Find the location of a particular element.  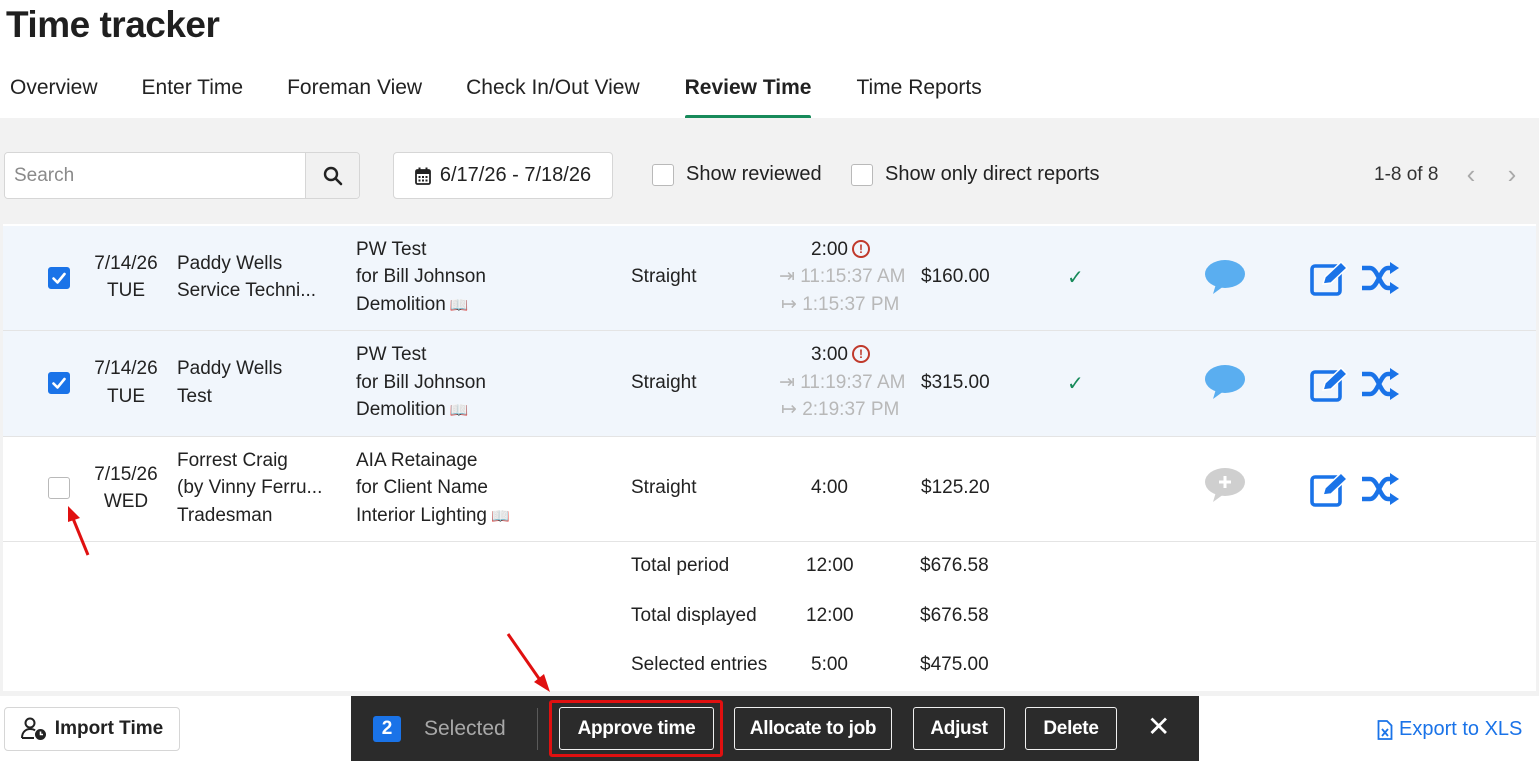

book-icon: 📖 is located at coordinates (459, 410).